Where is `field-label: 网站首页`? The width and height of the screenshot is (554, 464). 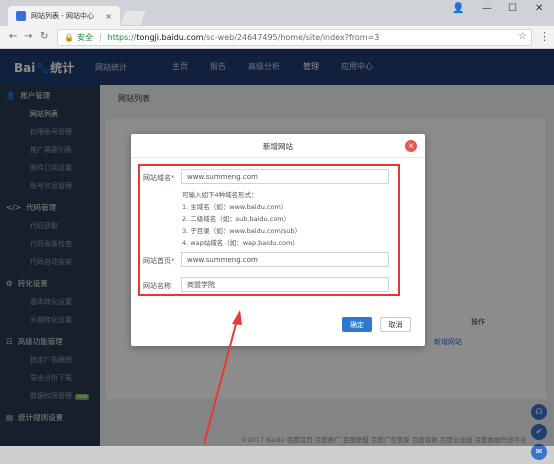
field-label: 网站首页 is located at coordinates (157, 261).